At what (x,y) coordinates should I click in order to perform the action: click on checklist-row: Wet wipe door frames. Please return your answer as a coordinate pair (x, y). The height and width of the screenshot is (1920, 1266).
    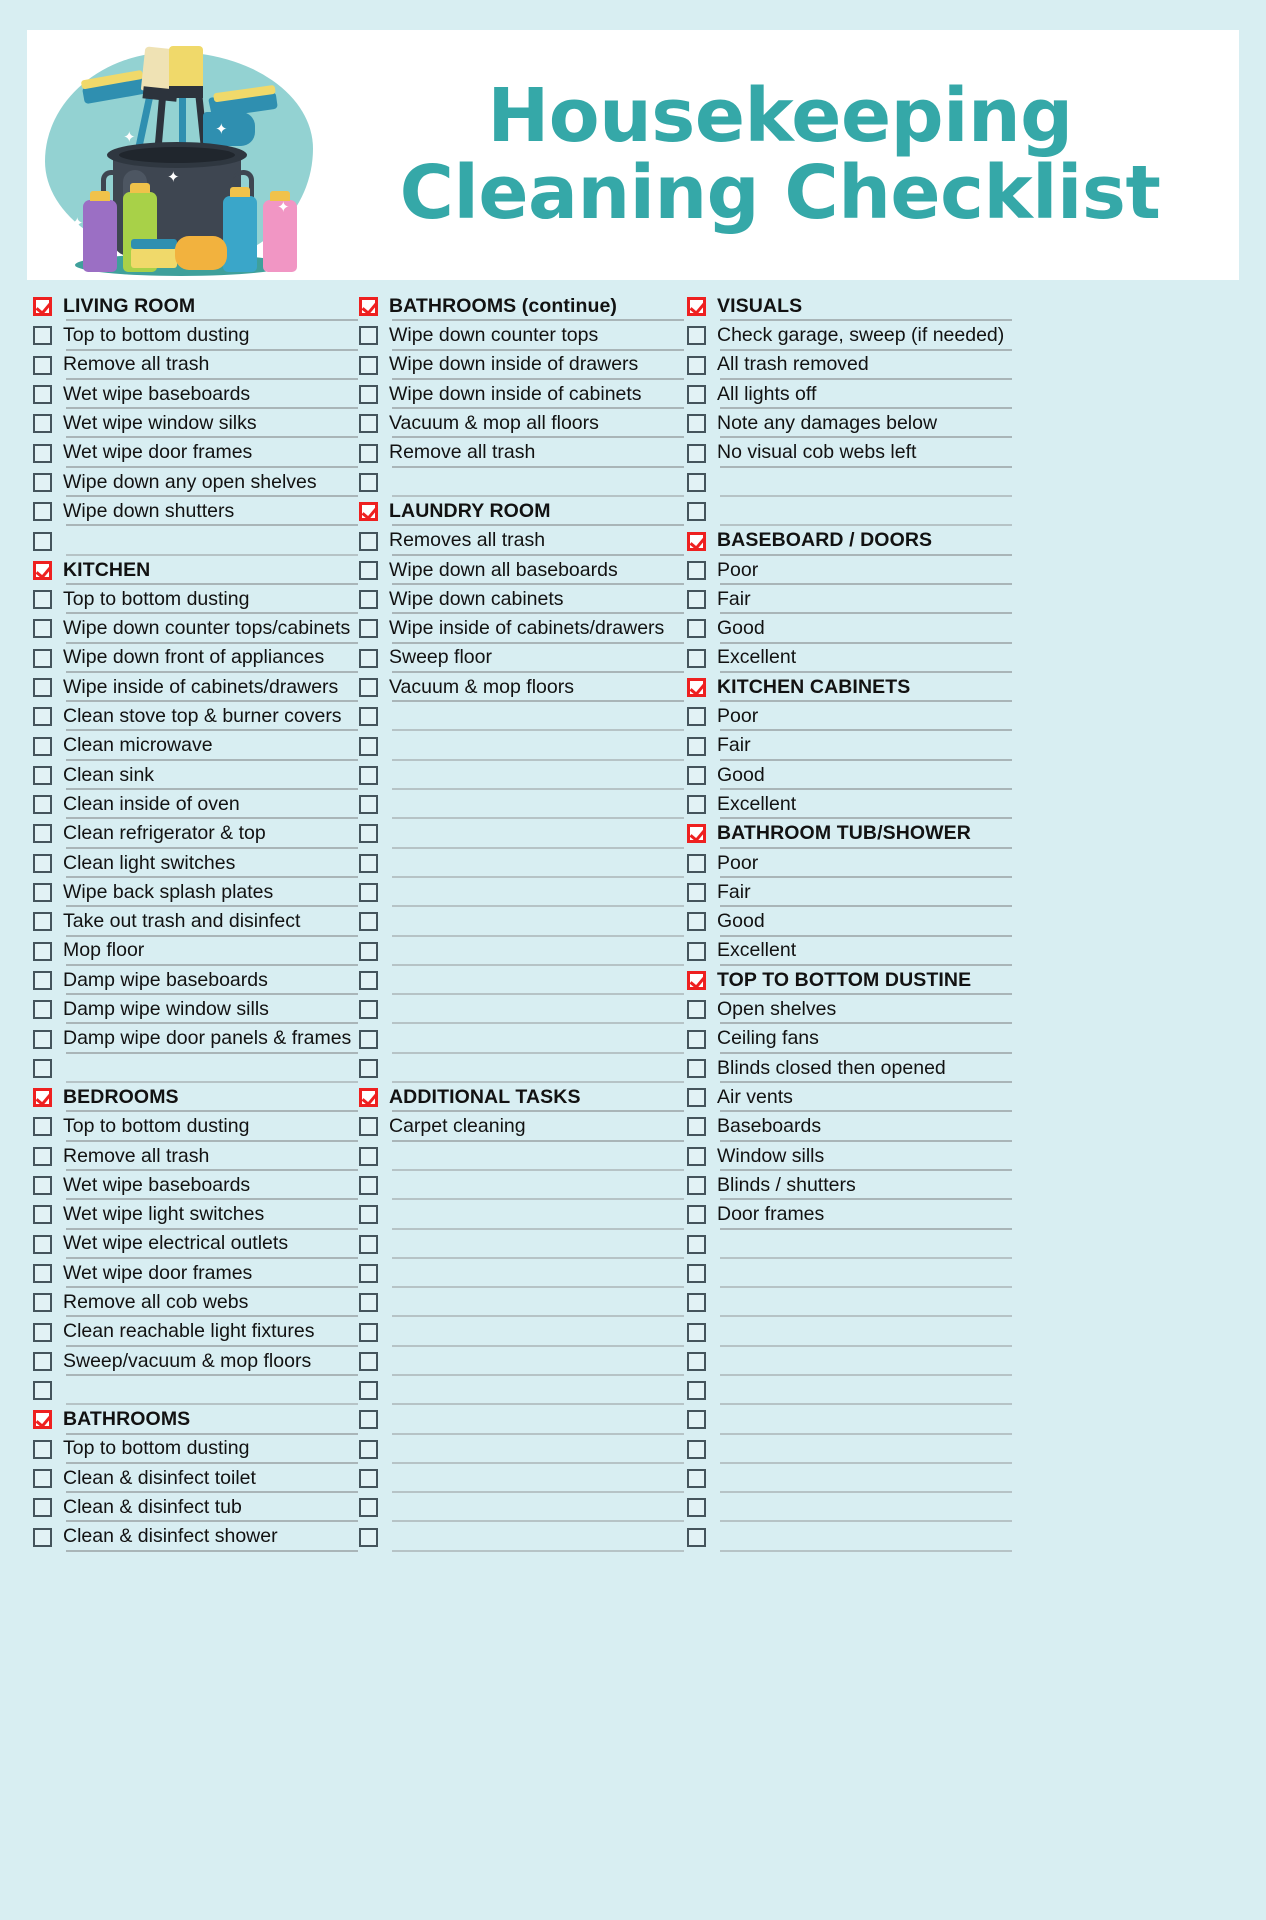
    Looking at the image, I should click on (195, 1274).